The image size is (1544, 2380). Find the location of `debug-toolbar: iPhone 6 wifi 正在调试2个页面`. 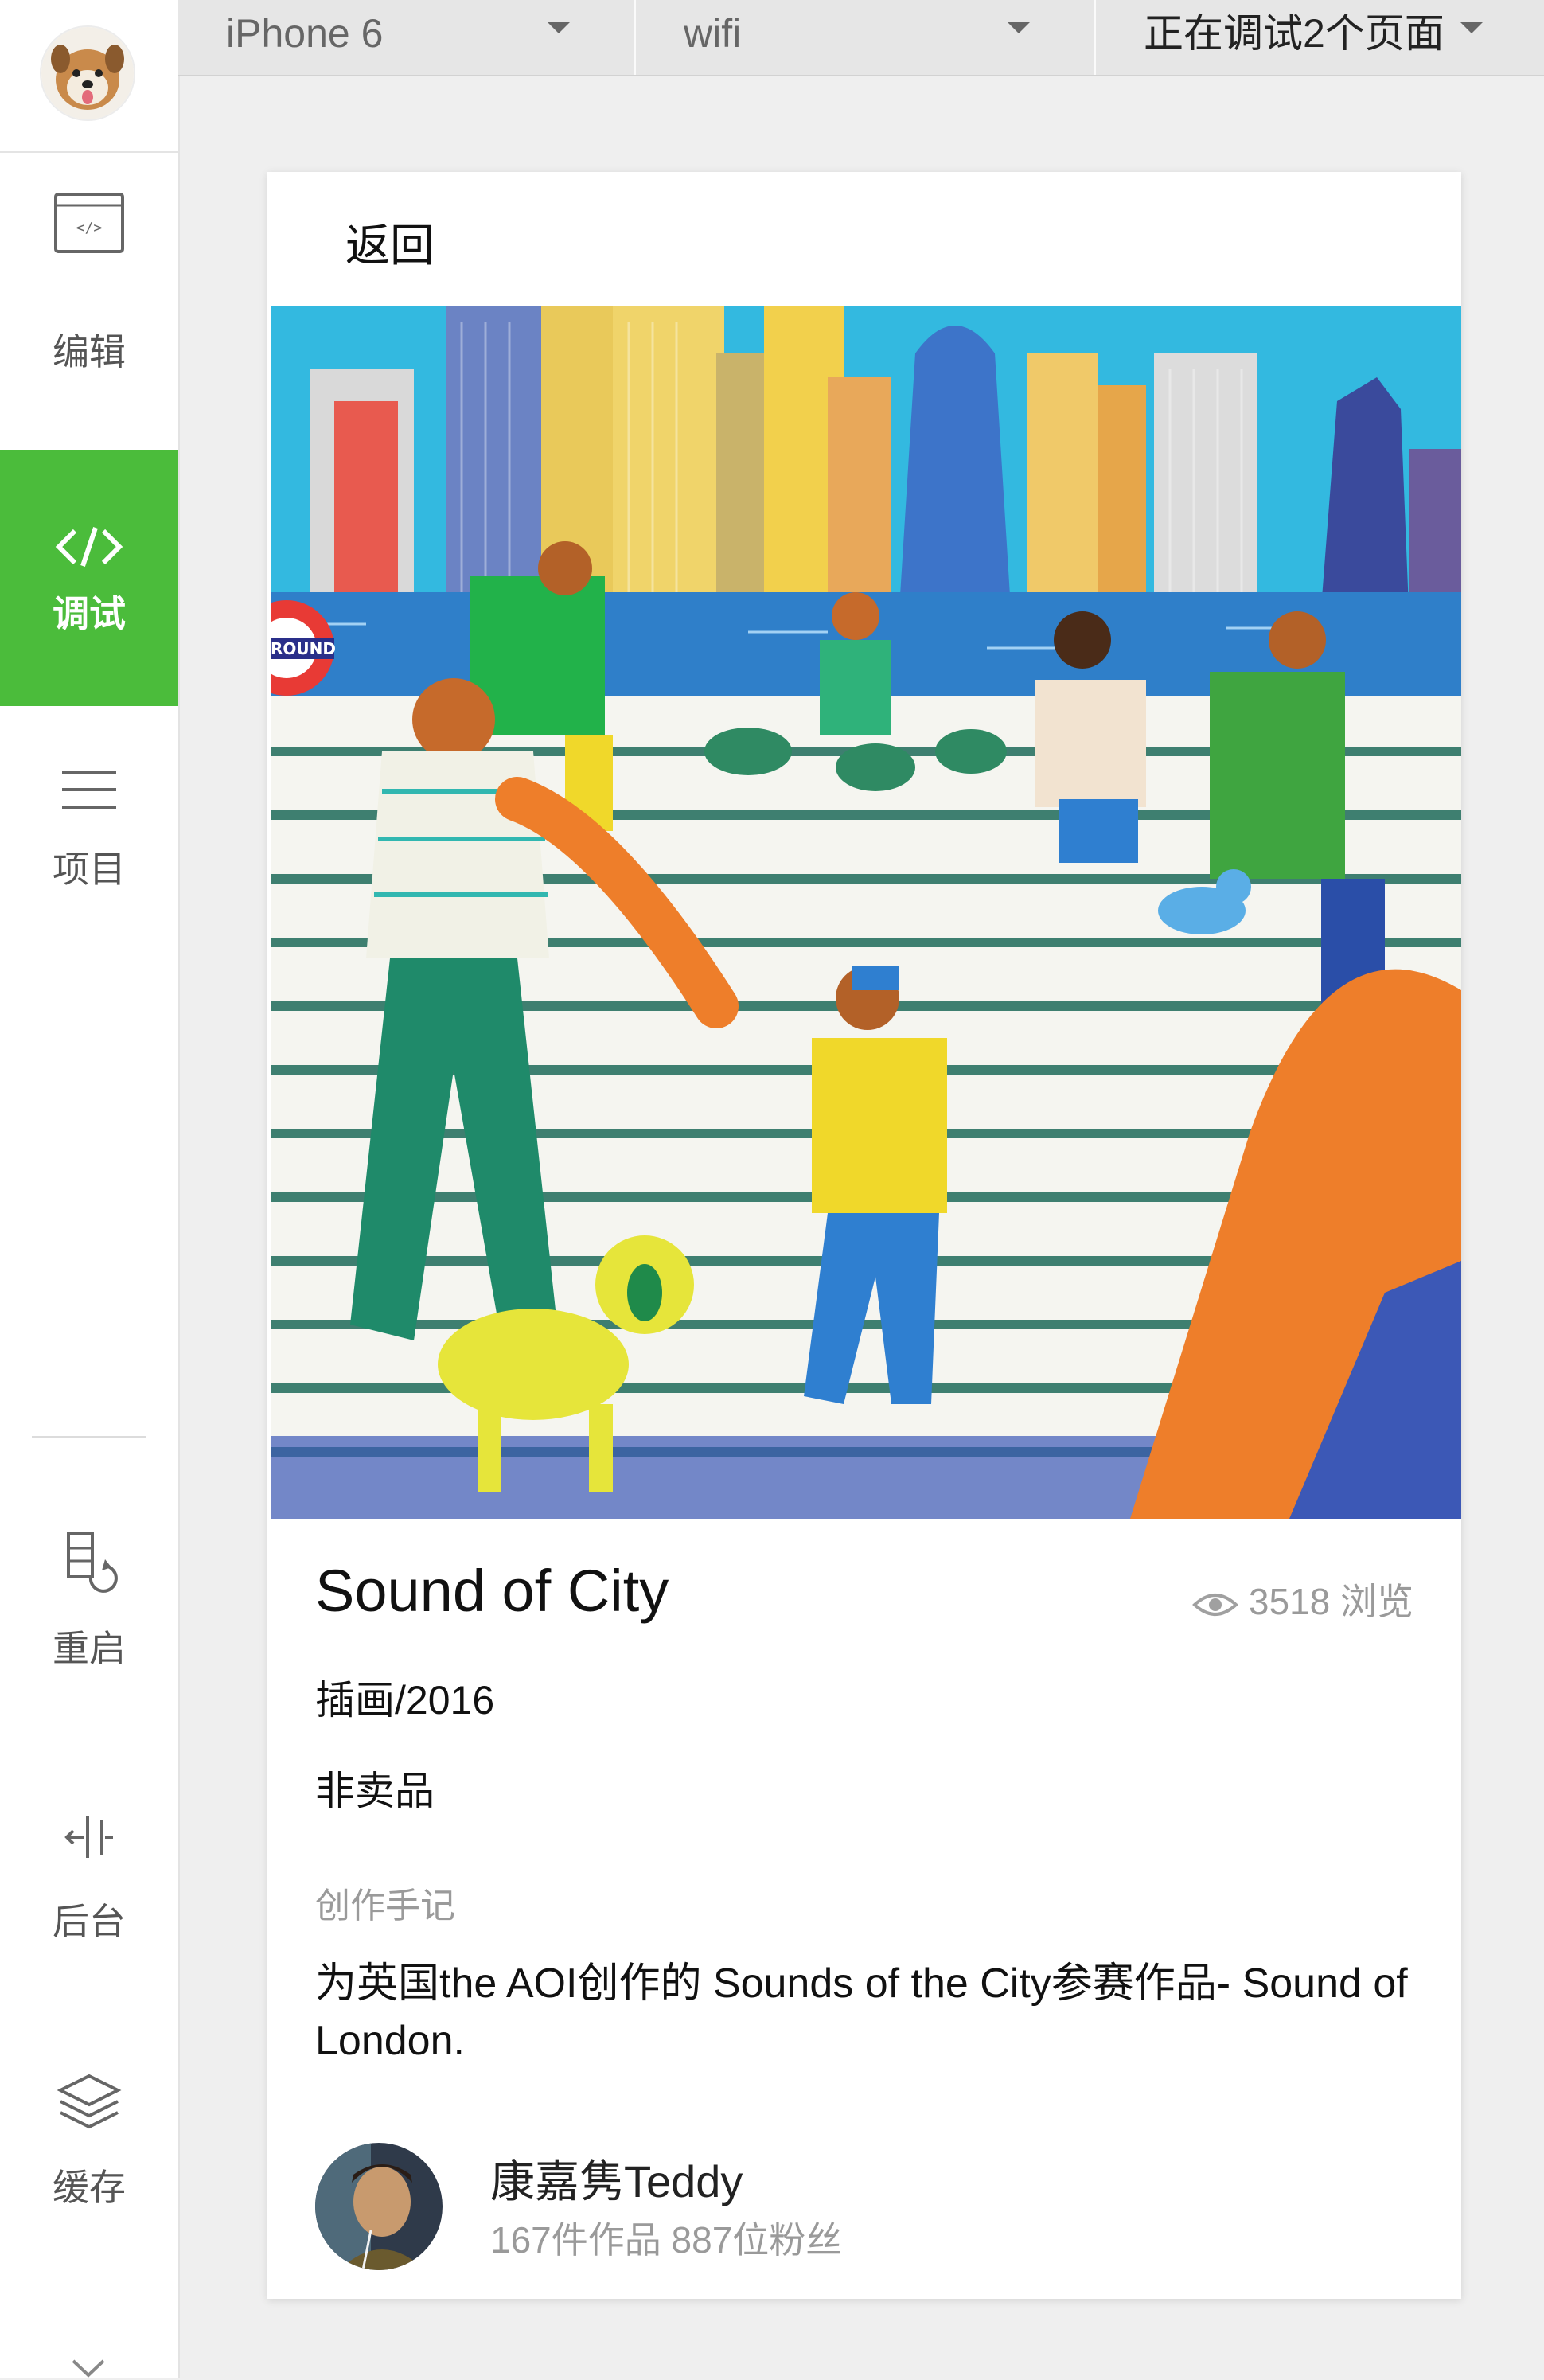

debug-toolbar: iPhone 6 wifi 正在调试2个页面 is located at coordinates (861, 38).